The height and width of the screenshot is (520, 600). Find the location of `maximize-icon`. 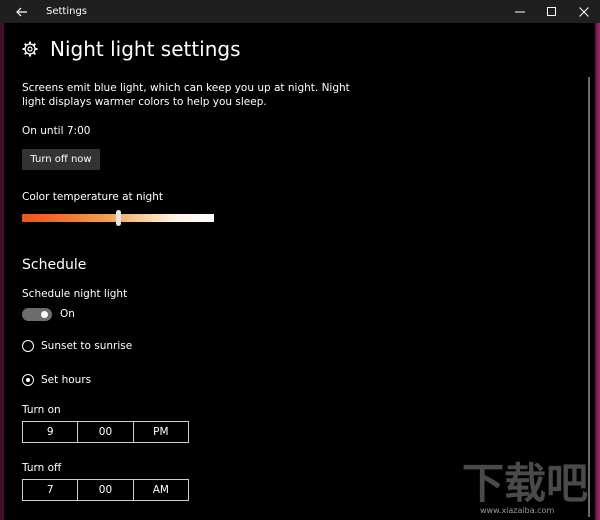

maximize-icon is located at coordinates (551, 11).